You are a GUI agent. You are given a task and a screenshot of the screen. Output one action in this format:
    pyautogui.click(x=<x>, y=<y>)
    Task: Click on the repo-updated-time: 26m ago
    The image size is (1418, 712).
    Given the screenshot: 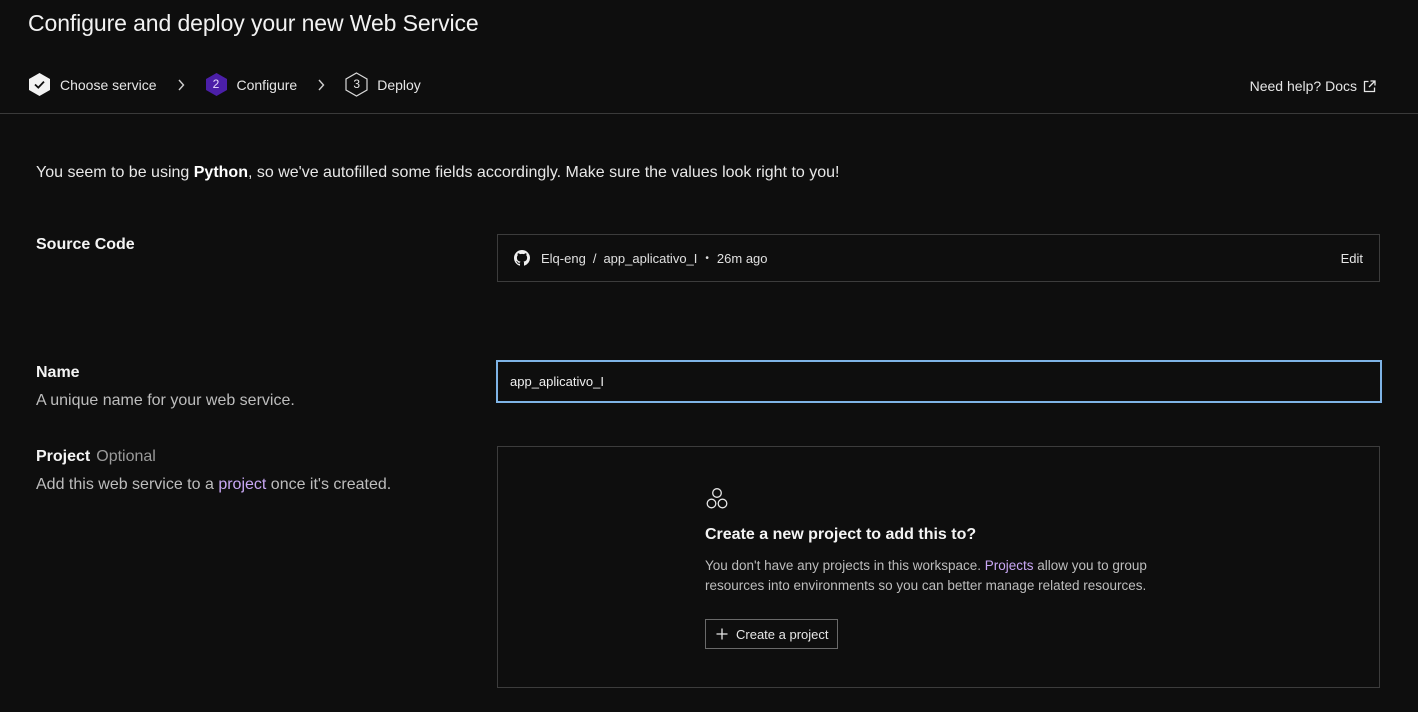 What is the action you would take?
    pyautogui.click(x=742, y=258)
    